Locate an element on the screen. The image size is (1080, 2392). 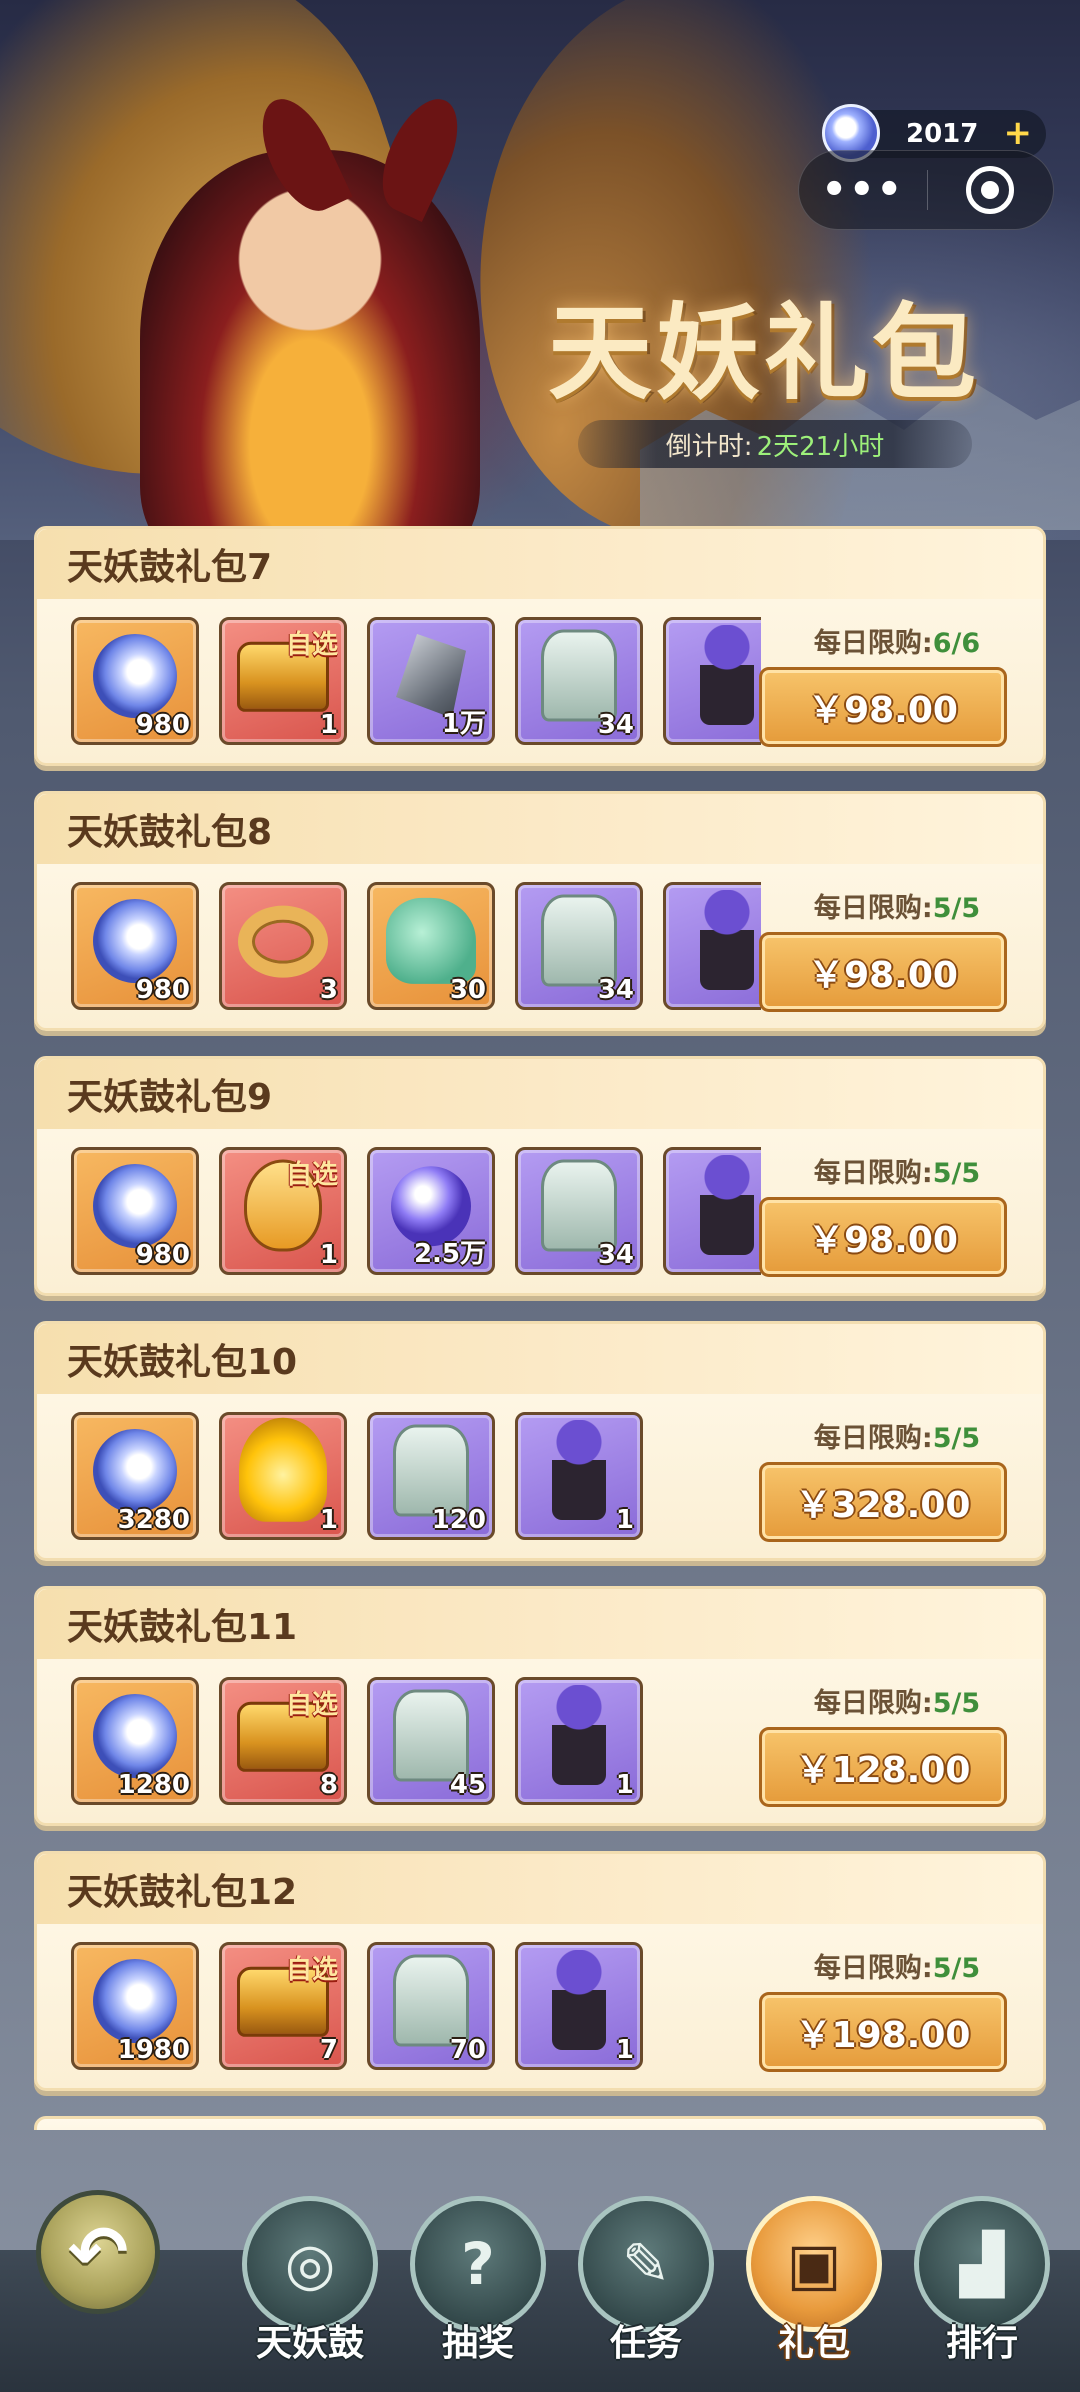
reward-item: 自选 8 is located at coordinates (283, 1741).